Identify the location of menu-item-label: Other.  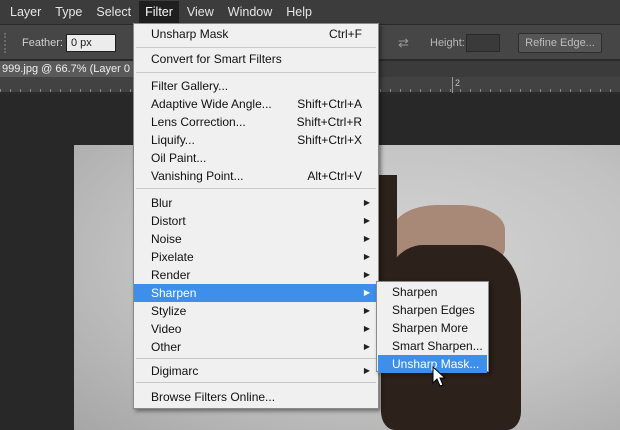
(166, 347).